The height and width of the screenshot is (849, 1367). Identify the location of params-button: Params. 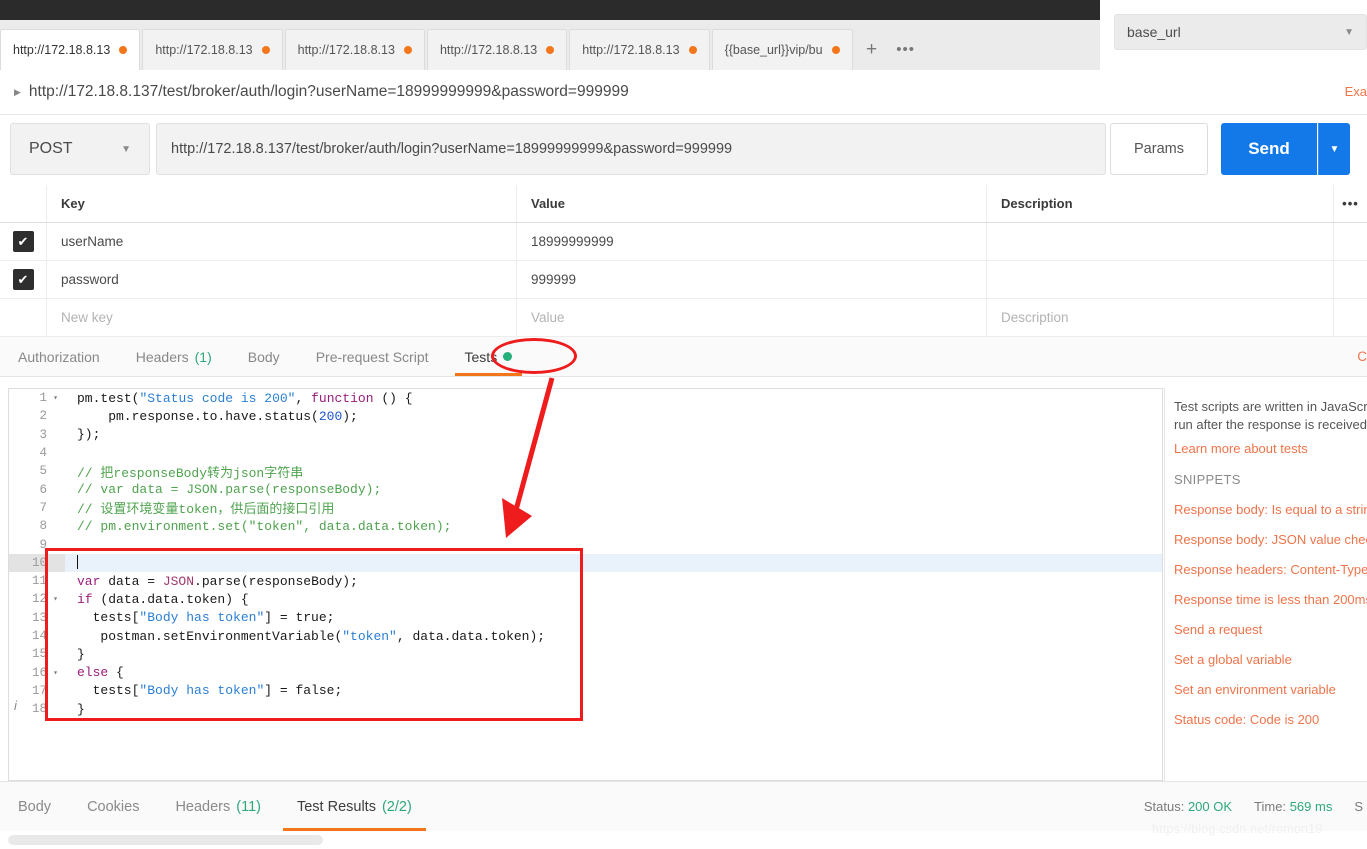
(1159, 149).